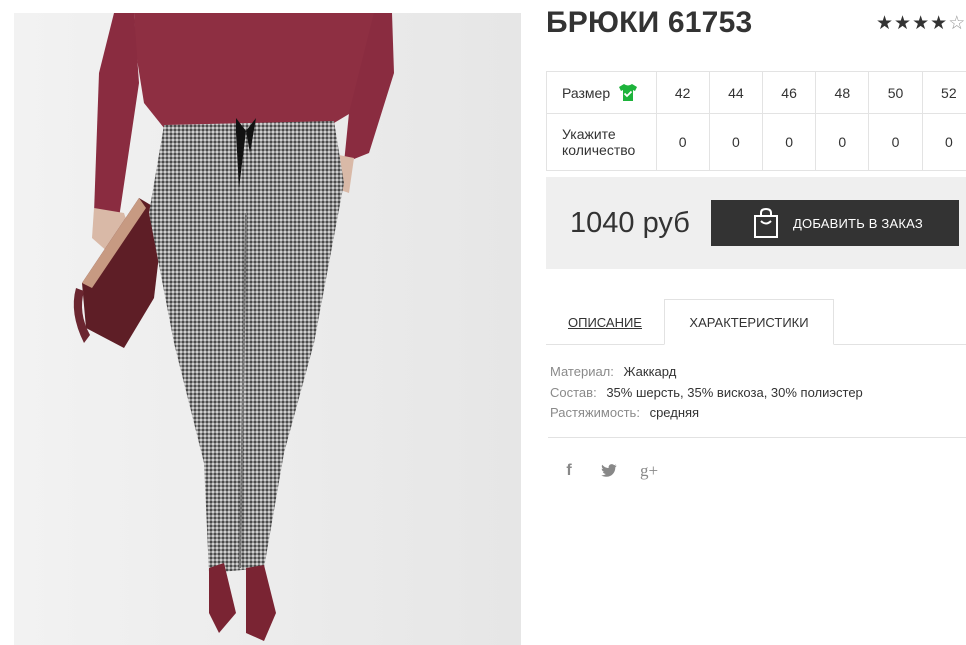 The image size is (966, 645). I want to click on tab-characteristics: ХАРАКТЕРИСТИКИ, so click(749, 322).